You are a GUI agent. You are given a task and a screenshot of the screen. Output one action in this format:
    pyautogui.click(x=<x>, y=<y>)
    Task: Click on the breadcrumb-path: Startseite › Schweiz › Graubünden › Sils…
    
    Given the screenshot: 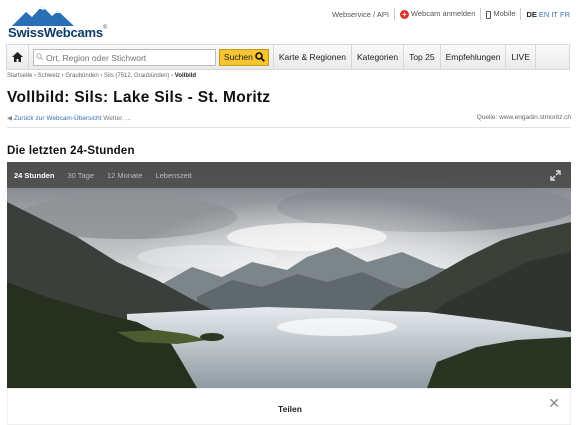 What is the action you would take?
    pyautogui.click(x=90, y=76)
    